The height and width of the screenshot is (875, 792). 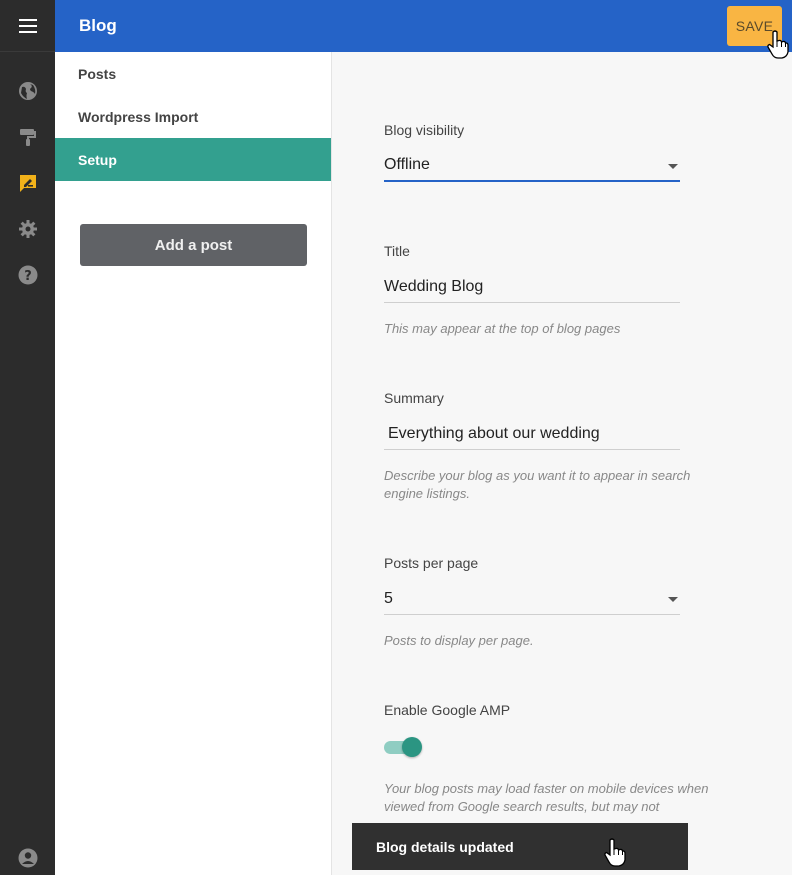 I want to click on snackbar-message: Blog details updated, so click(x=445, y=846).